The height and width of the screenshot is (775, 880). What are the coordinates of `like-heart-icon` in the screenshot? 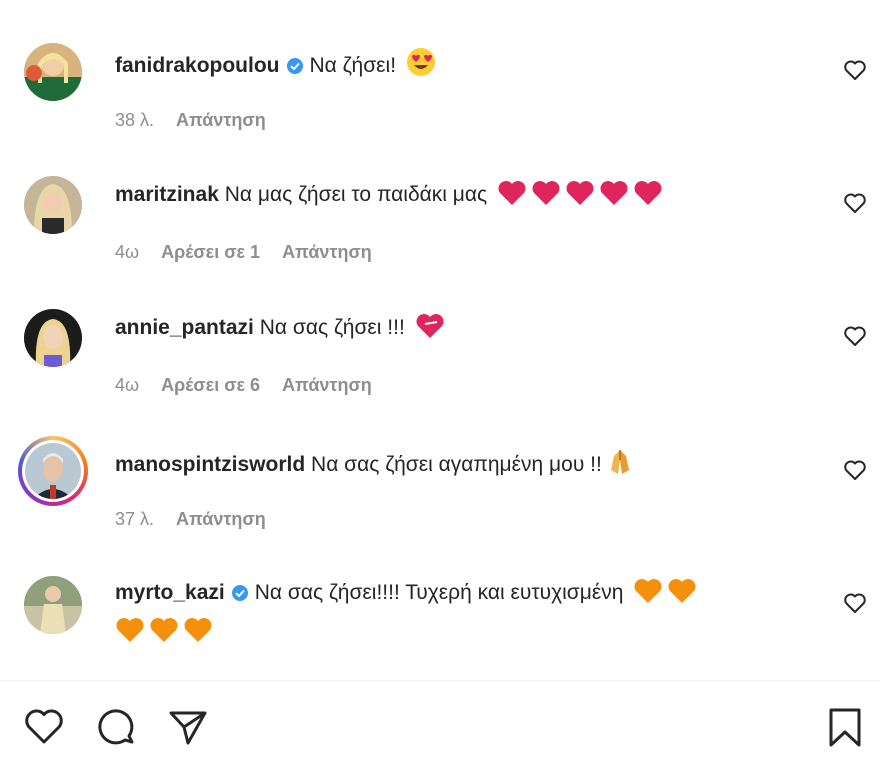 It's located at (44, 727).